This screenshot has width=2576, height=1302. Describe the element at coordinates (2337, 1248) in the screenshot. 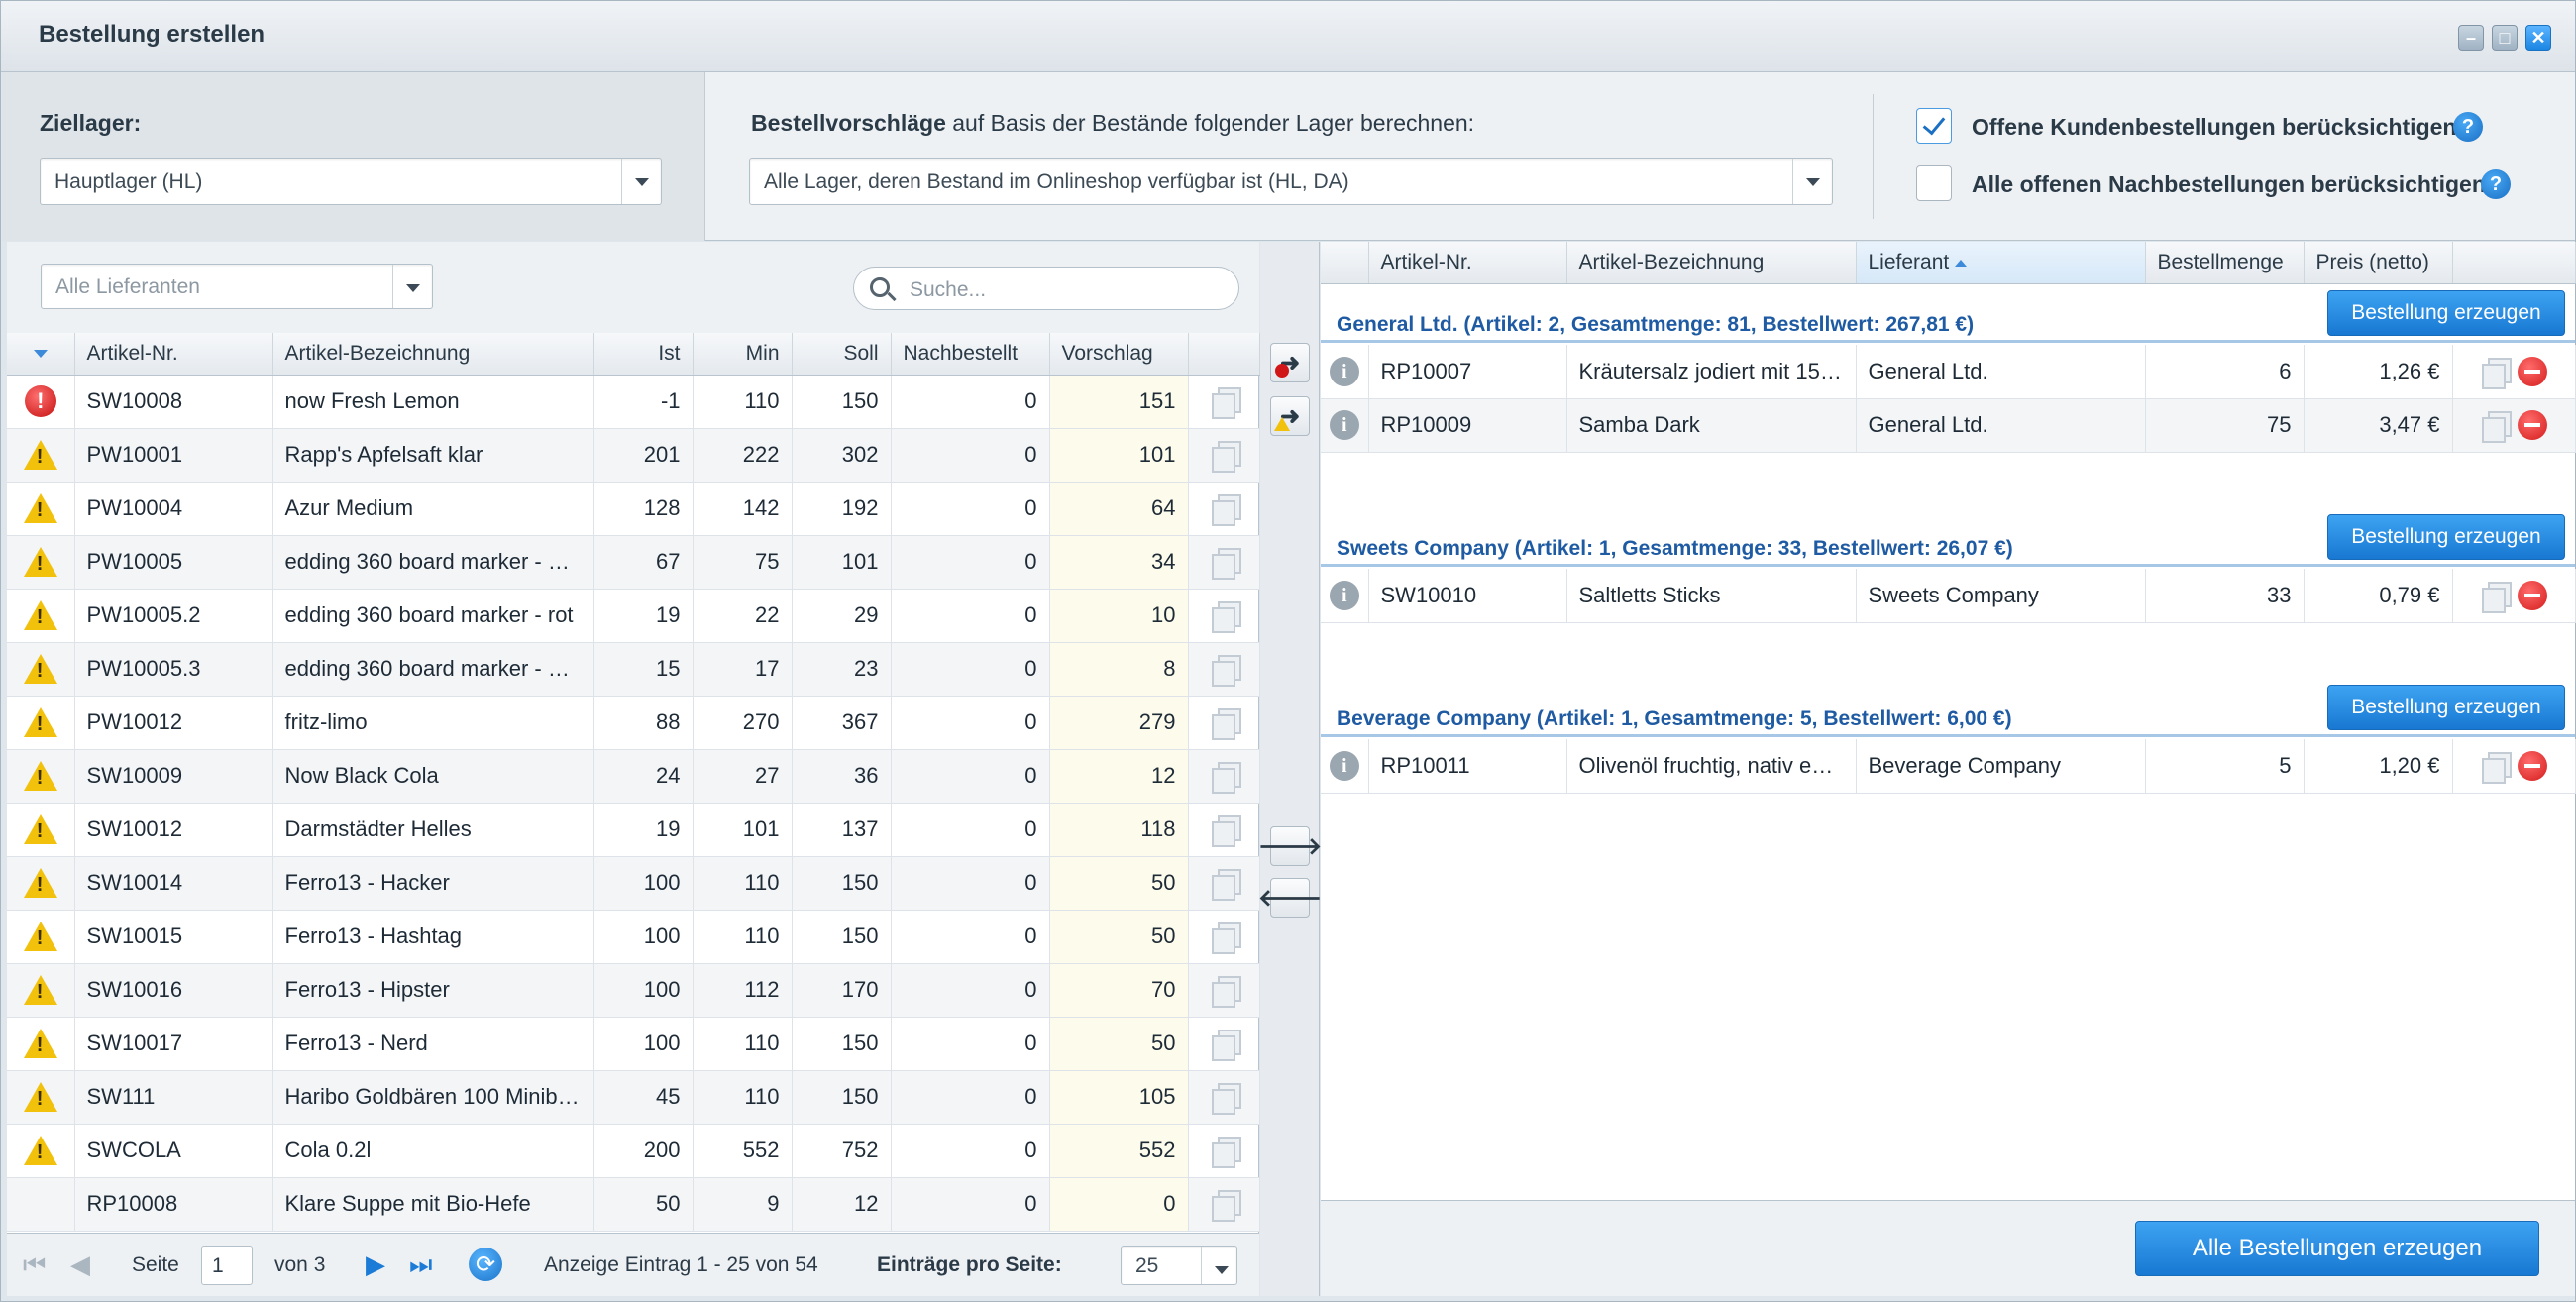

I see `create-all-orders-button: Alle Bestellungen erzeugen` at that location.